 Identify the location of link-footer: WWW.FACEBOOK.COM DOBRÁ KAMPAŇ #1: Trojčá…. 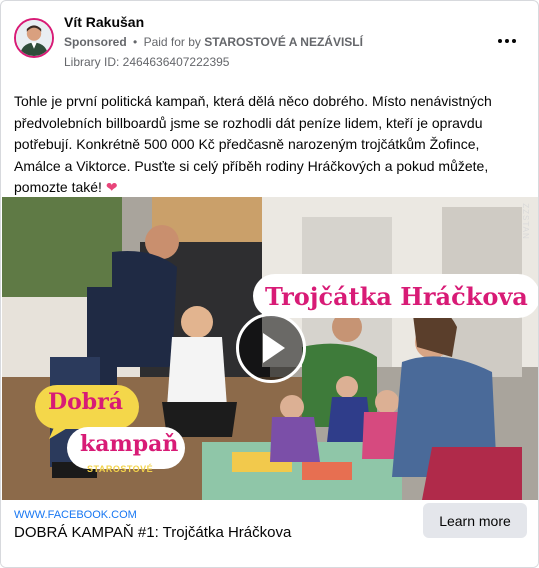
(269, 533).